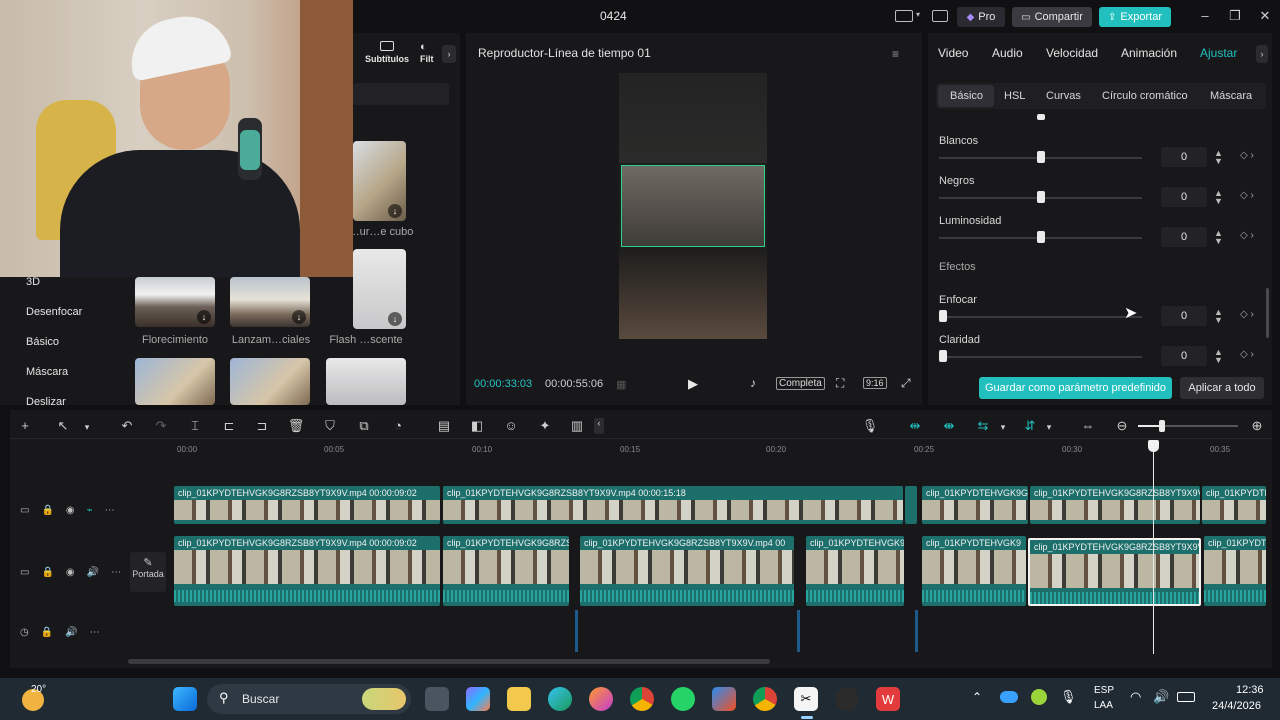 Image resolution: width=1280 pixels, height=720 pixels. I want to click on whatsapp-icon, so click(683, 699).